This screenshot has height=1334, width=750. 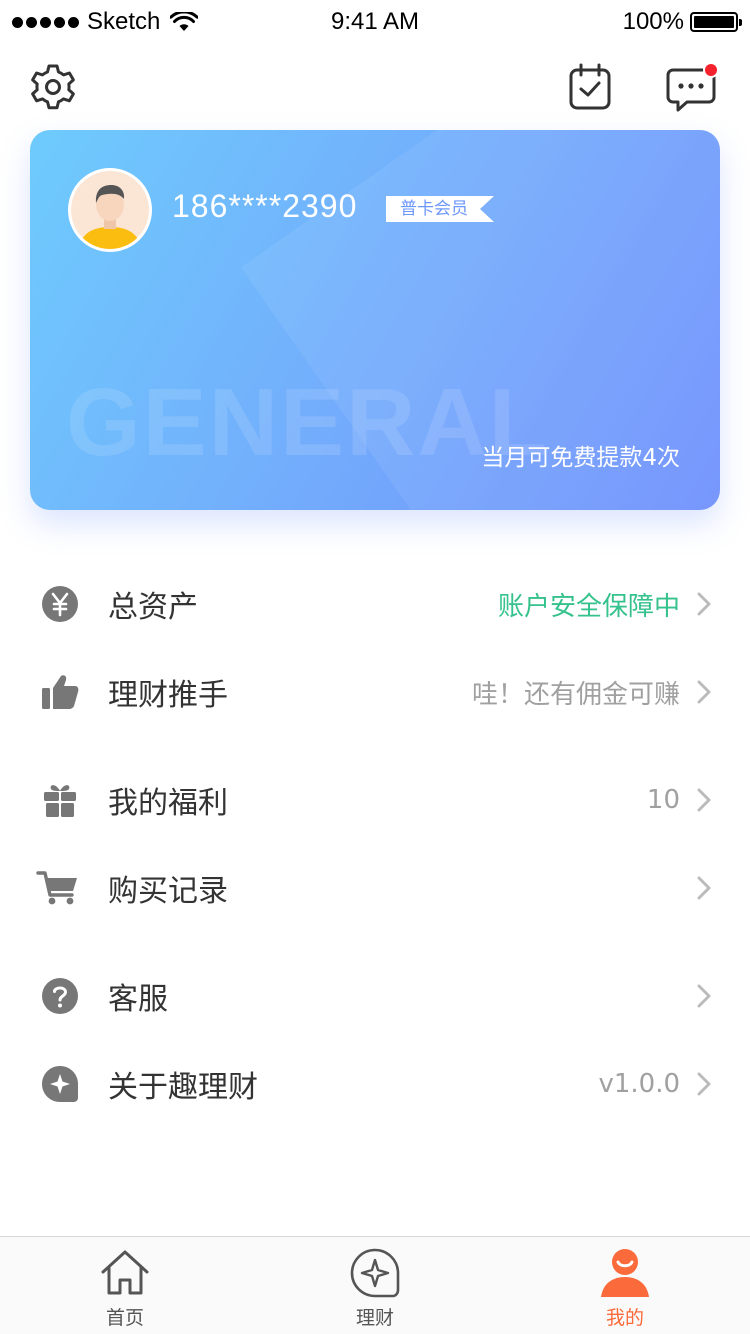 I want to click on menu-label: 客服, so click(x=138, y=999).